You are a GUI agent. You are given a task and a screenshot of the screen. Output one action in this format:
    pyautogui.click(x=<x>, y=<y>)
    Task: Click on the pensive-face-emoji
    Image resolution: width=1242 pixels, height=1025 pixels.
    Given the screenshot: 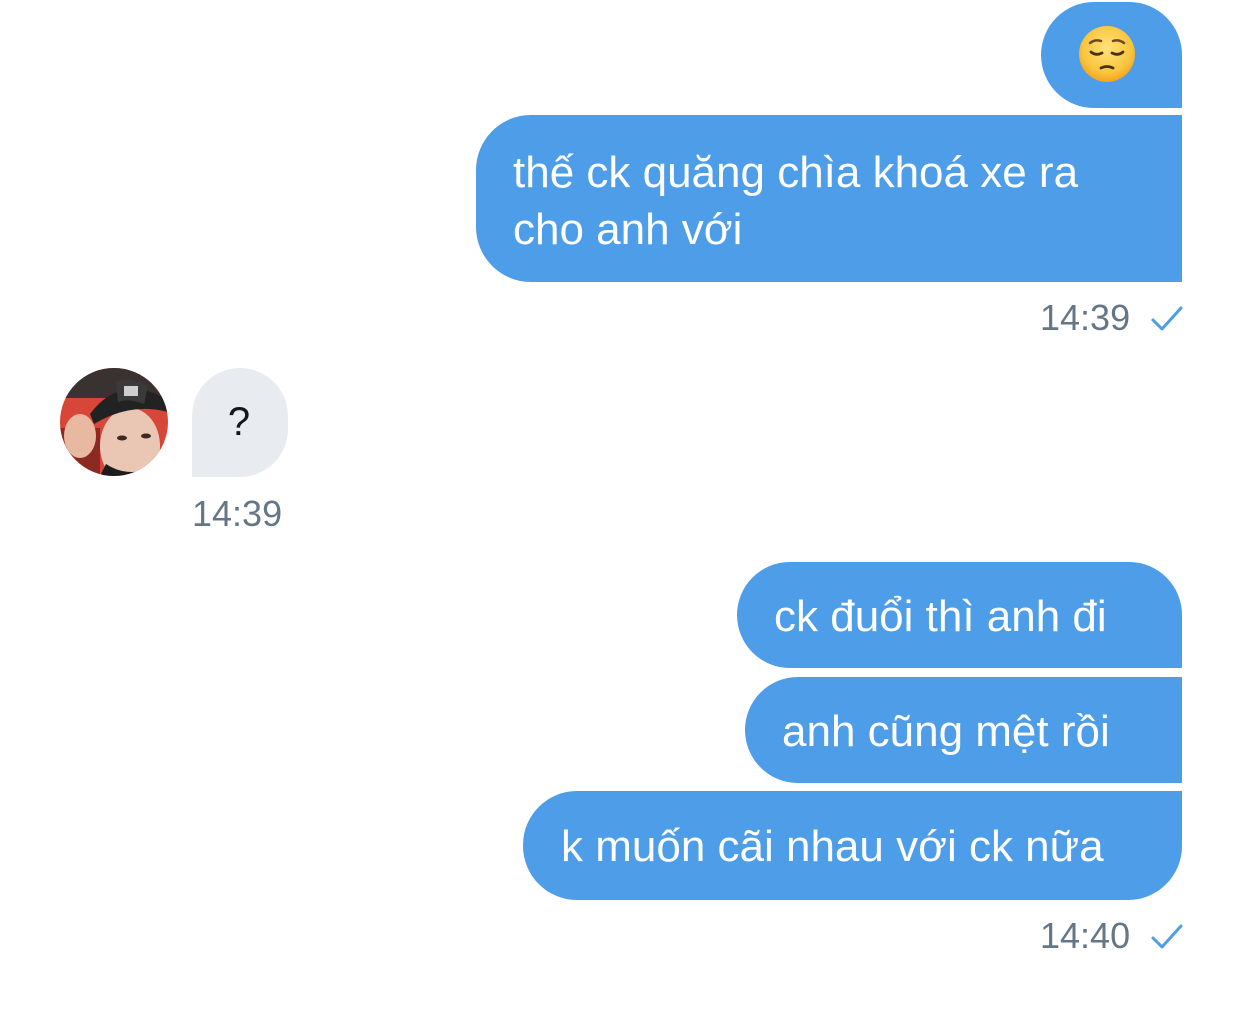 What is the action you would take?
    pyautogui.click(x=1107, y=54)
    